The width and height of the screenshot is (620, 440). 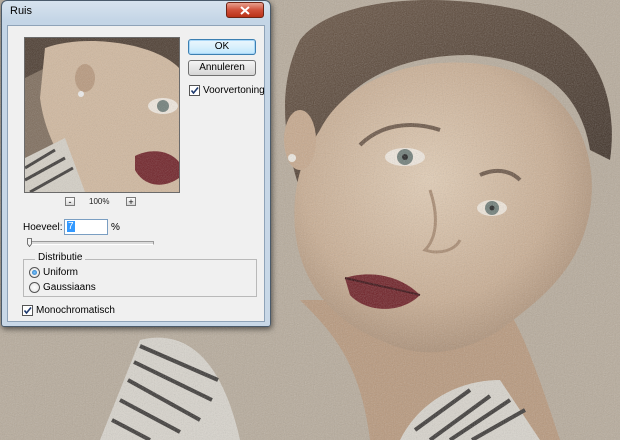 I want to click on close-icon, so click(x=245, y=10).